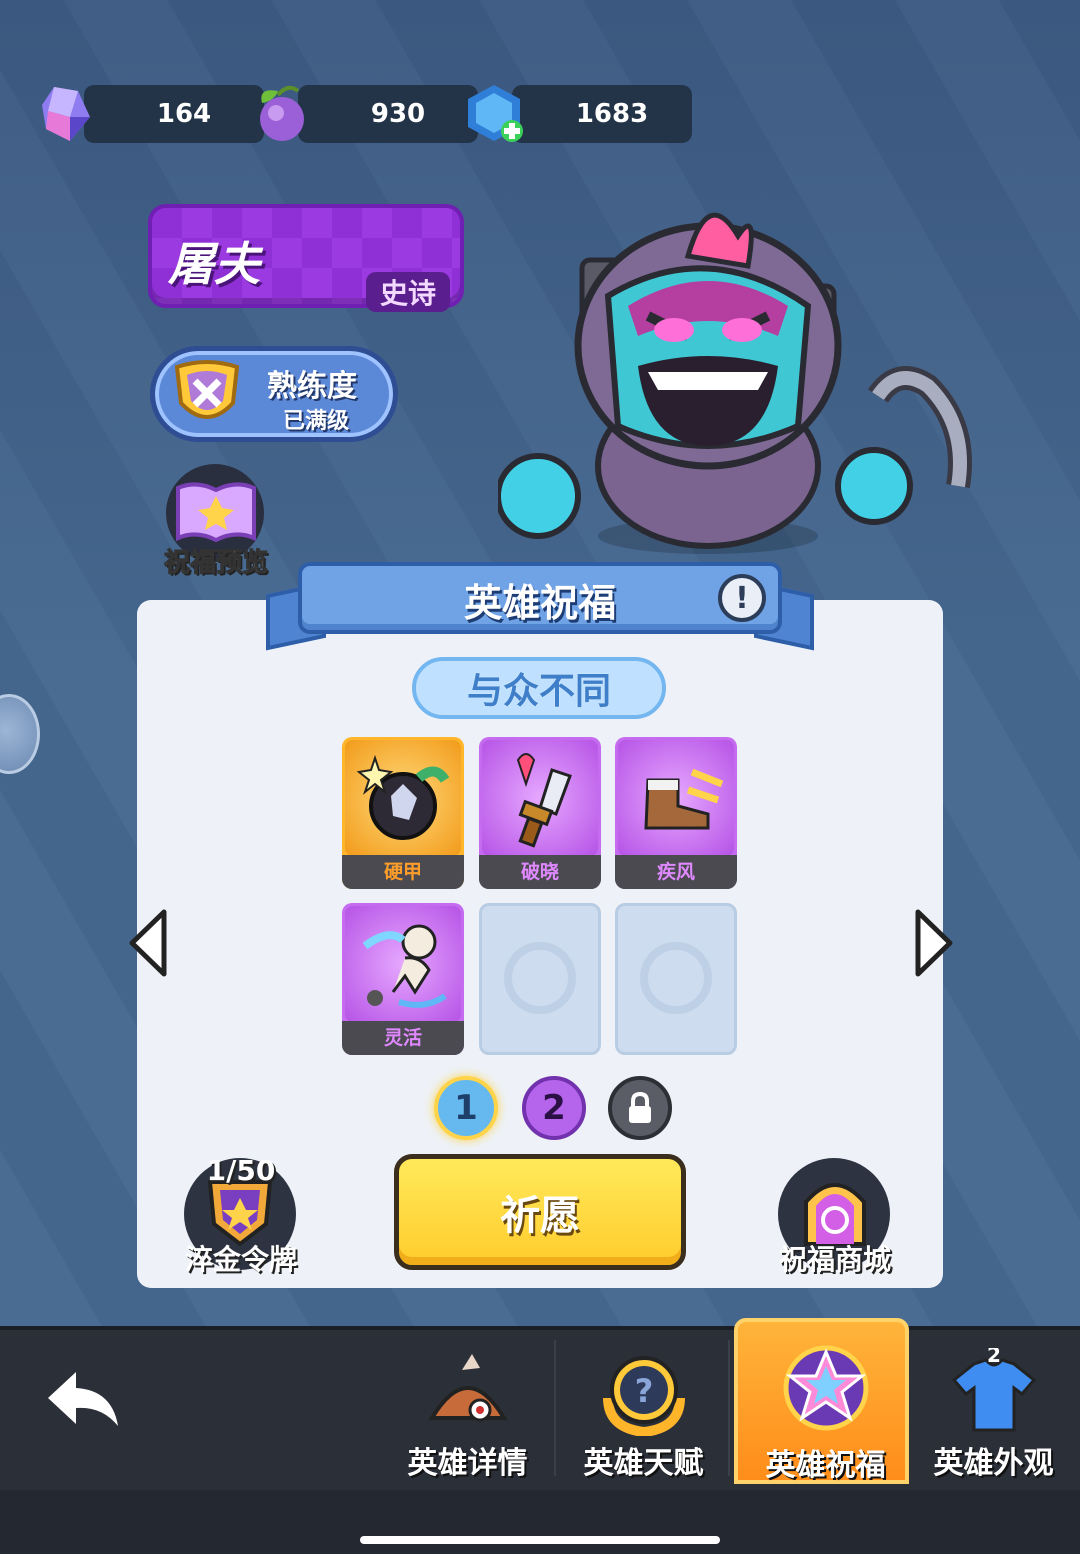 This screenshot has width=1080, height=1554. Describe the element at coordinates (826, 1388) in the screenshot. I see `blessing-star-icon` at that location.